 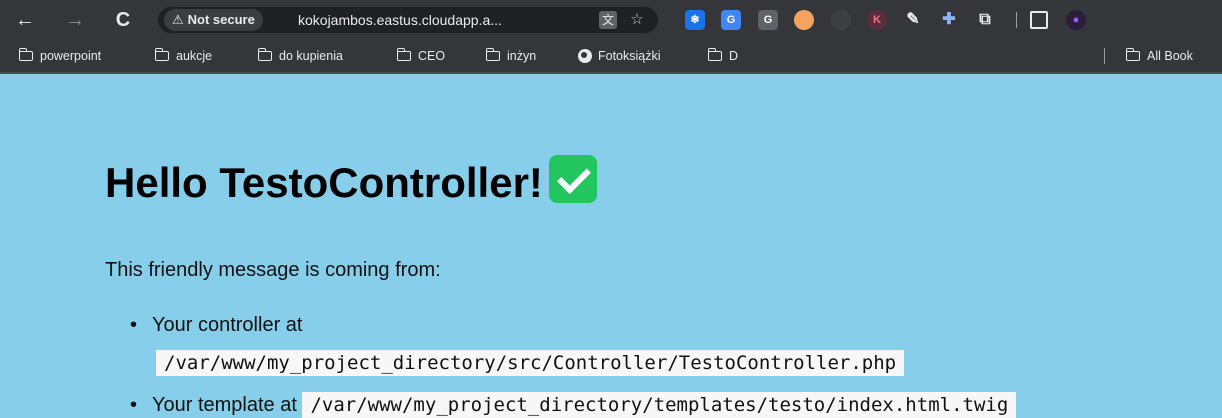 I want to click on forward-button: →, so click(x=75, y=20).